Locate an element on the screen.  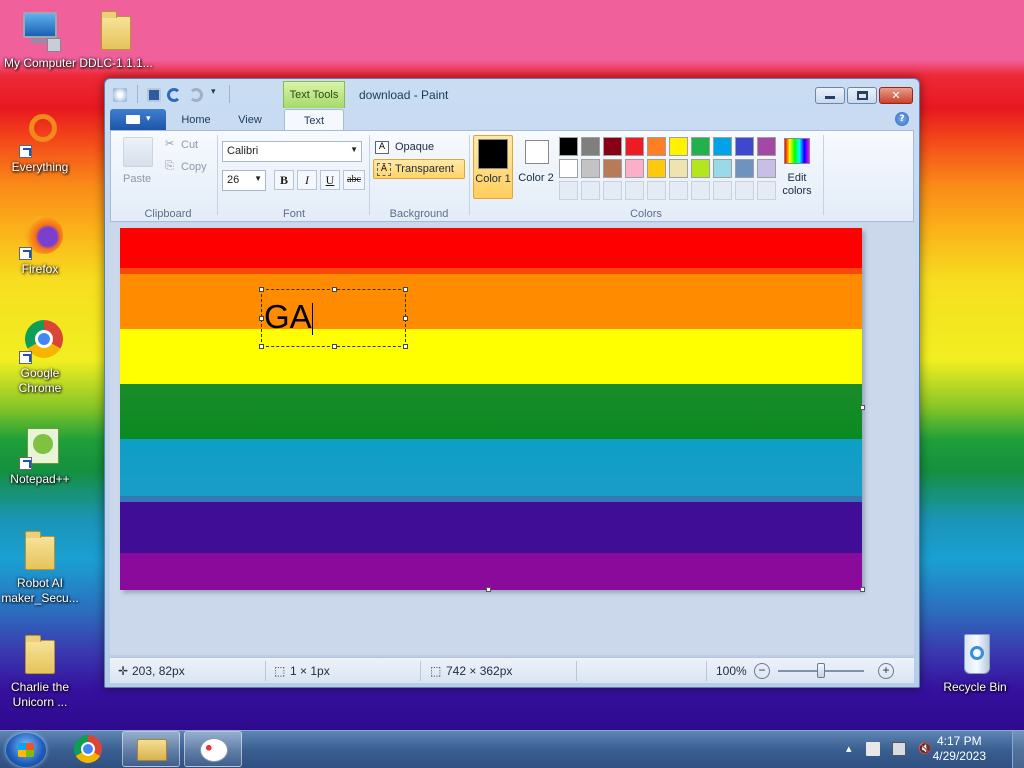
save-icon is located at coordinates (154, 95).